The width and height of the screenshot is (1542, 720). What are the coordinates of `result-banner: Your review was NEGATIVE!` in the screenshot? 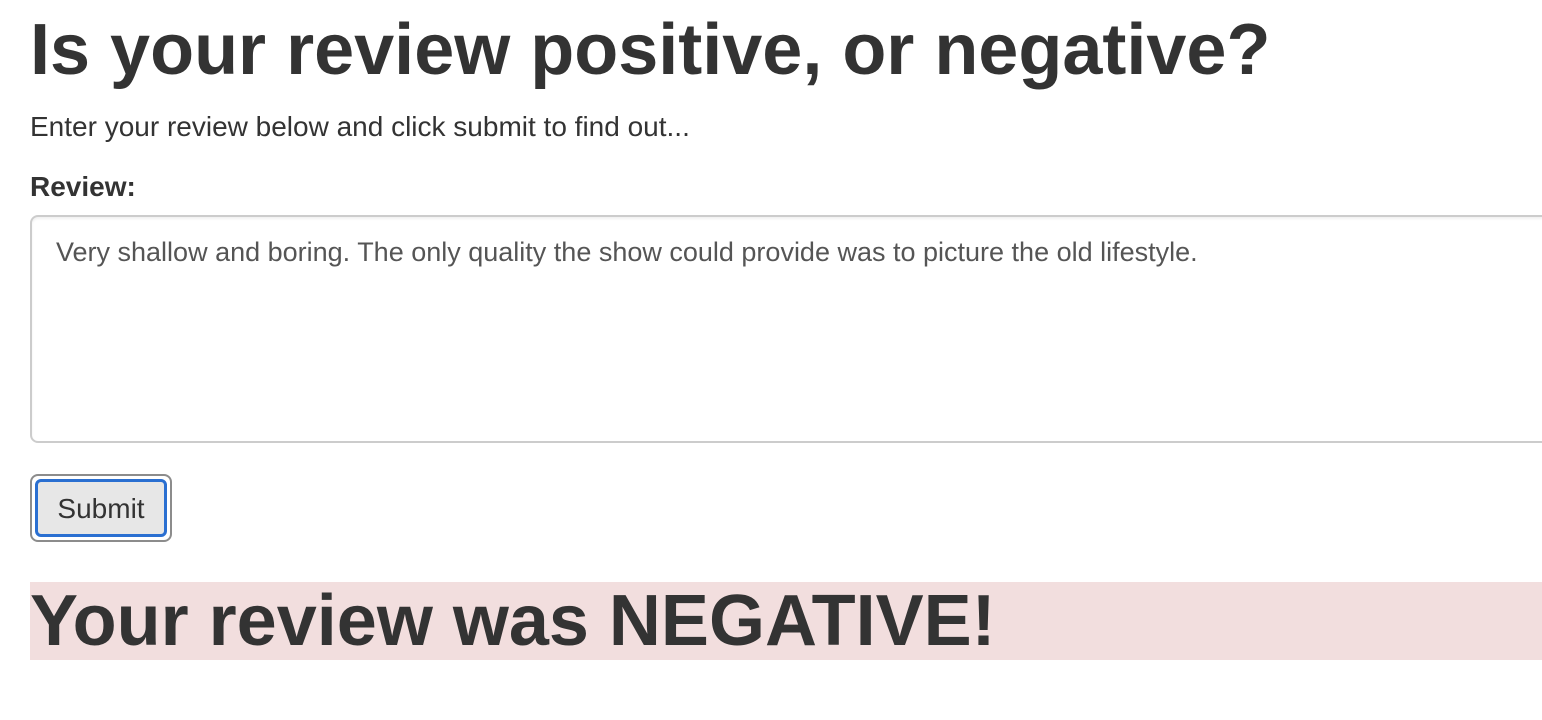 It's located at (786, 621).